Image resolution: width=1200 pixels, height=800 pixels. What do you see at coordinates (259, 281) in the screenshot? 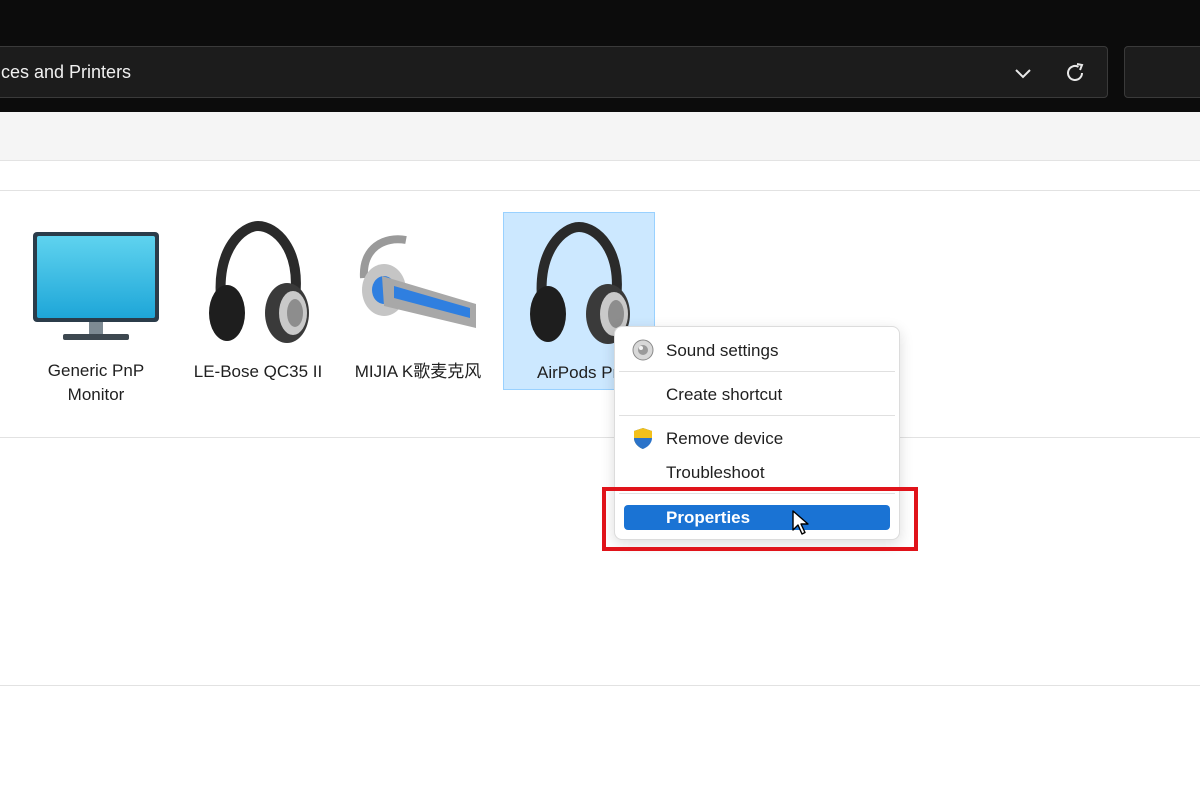
I see `headphones-icon` at bounding box center [259, 281].